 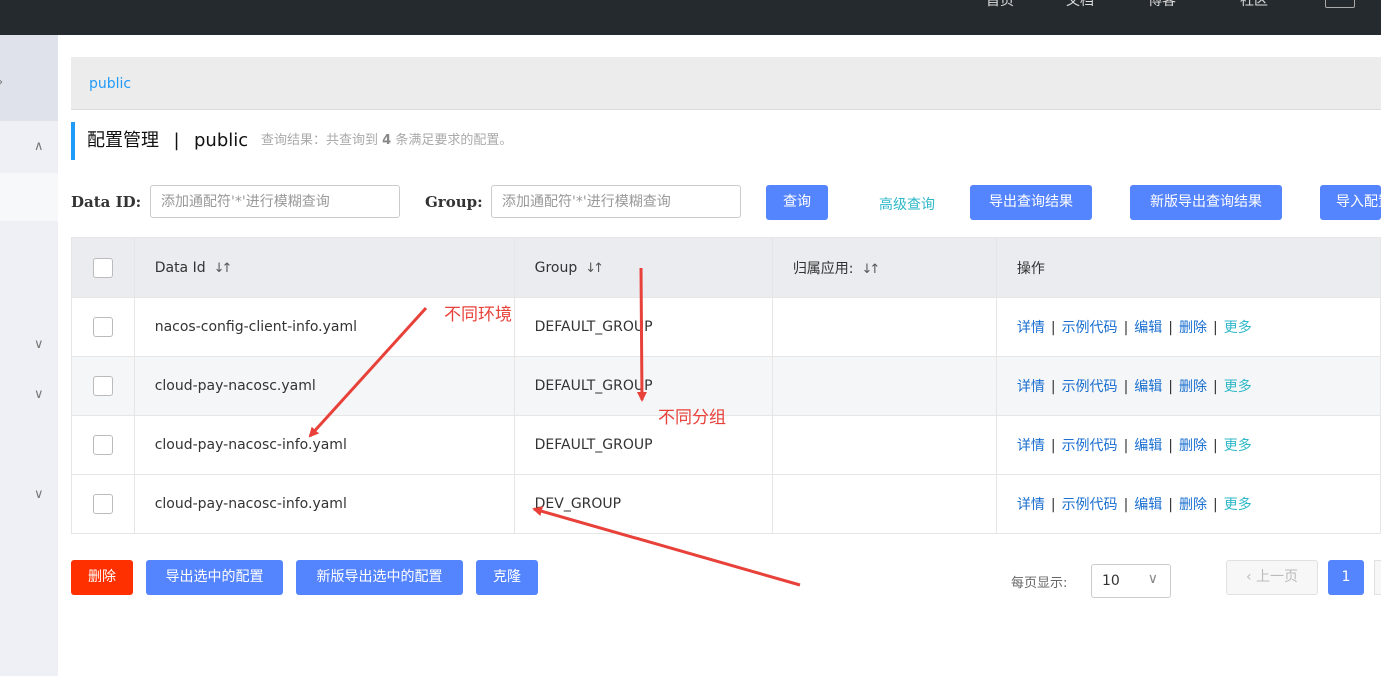 I want to click on page-title-text: 配置管理, so click(x=123, y=140).